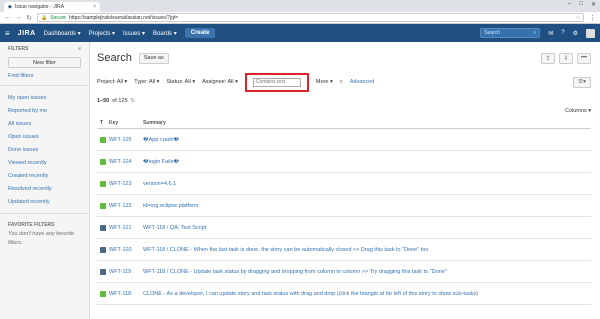 The image size is (600, 319). I want to click on sidebar-item-done-issues: Done issues, so click(44, 150).